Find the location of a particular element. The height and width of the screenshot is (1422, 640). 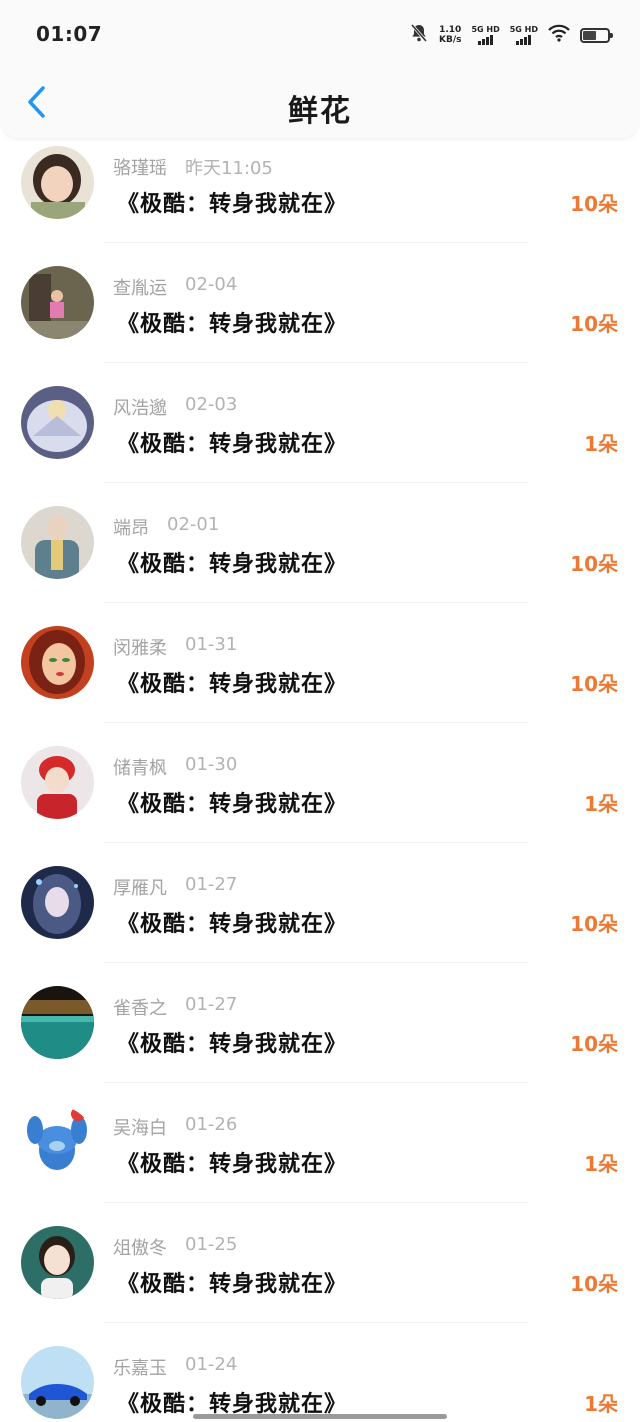

list-item: 厚雁凡 01-27 《极酷：转身我就在》 10朵 is located at coordinates (320, 918).